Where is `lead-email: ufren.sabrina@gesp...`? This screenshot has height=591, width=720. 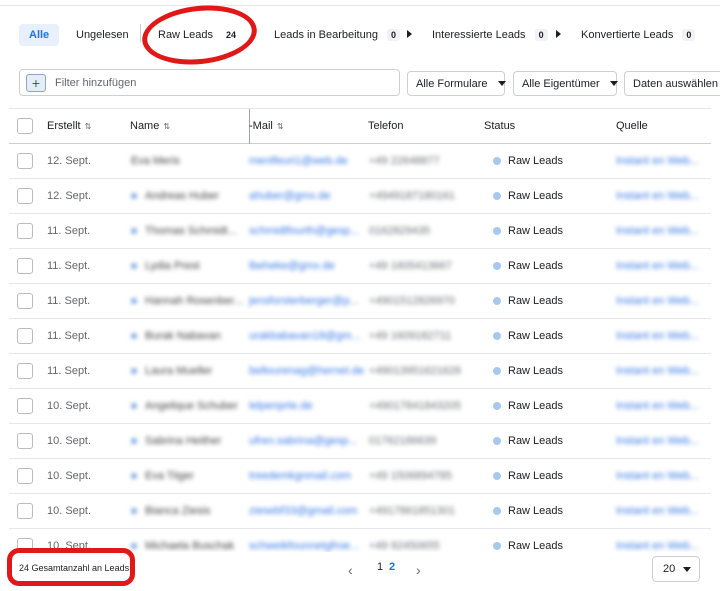 lead-email: ufren.sabrina@gesp... is located at coordinates (303, 441).